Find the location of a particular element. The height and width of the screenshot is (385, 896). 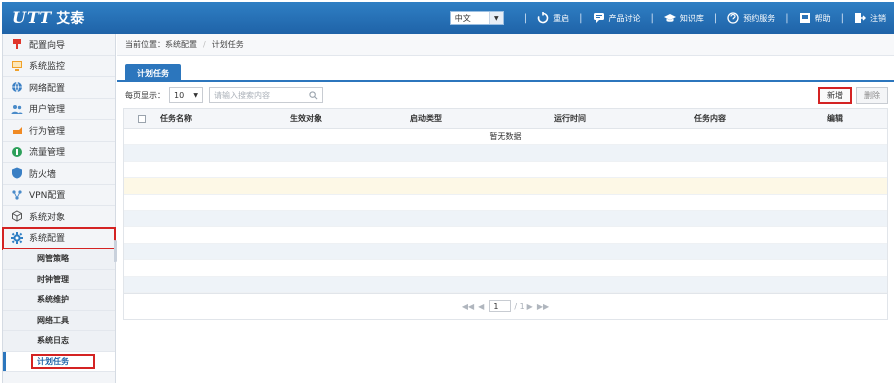

empty-row: 暂无数据 is located at coordinates (505, 137).